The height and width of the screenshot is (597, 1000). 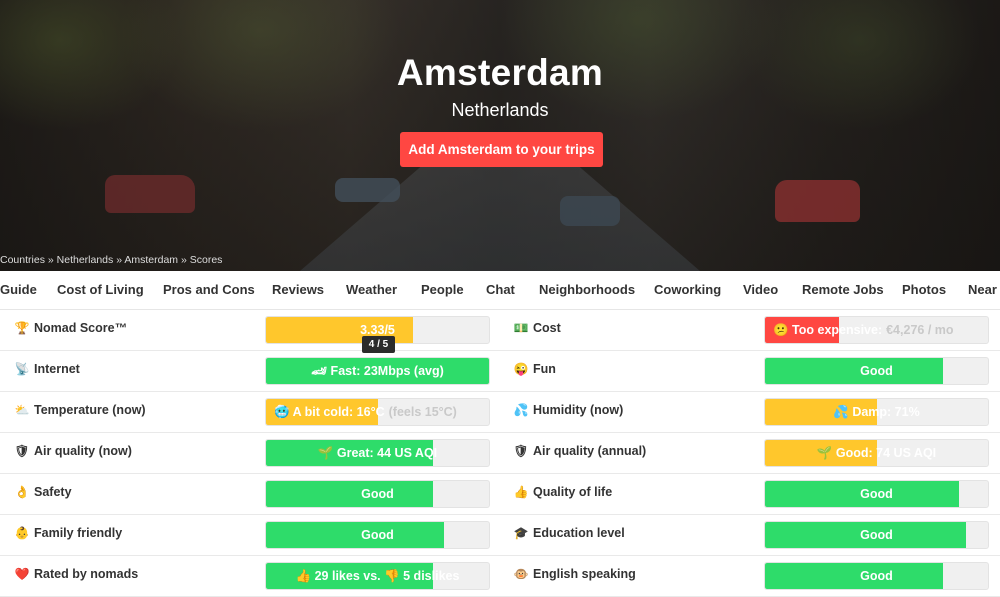 What do you see at coordinates (100, 289) in the screenshot?
I see `tab-cost-of-living: Cost of Living` at bounding box center [100, 289].